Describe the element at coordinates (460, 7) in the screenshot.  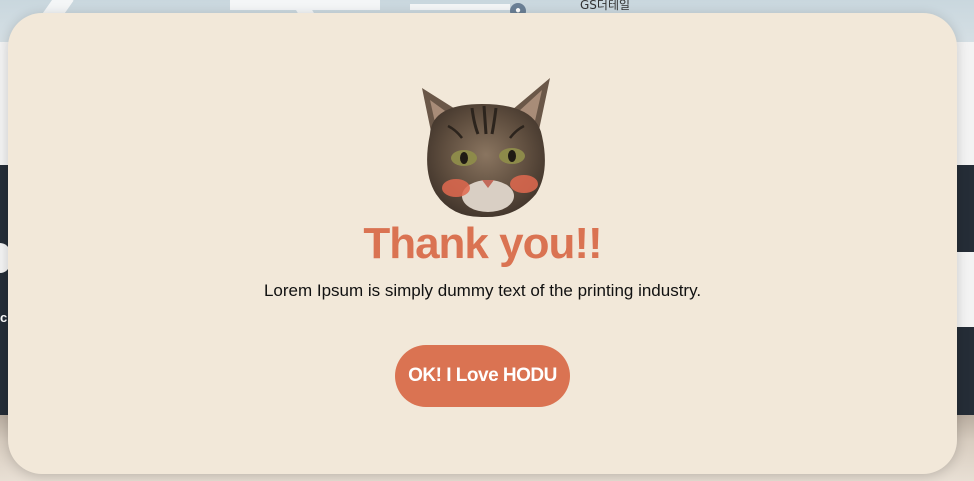
I see `map-road` at that location.